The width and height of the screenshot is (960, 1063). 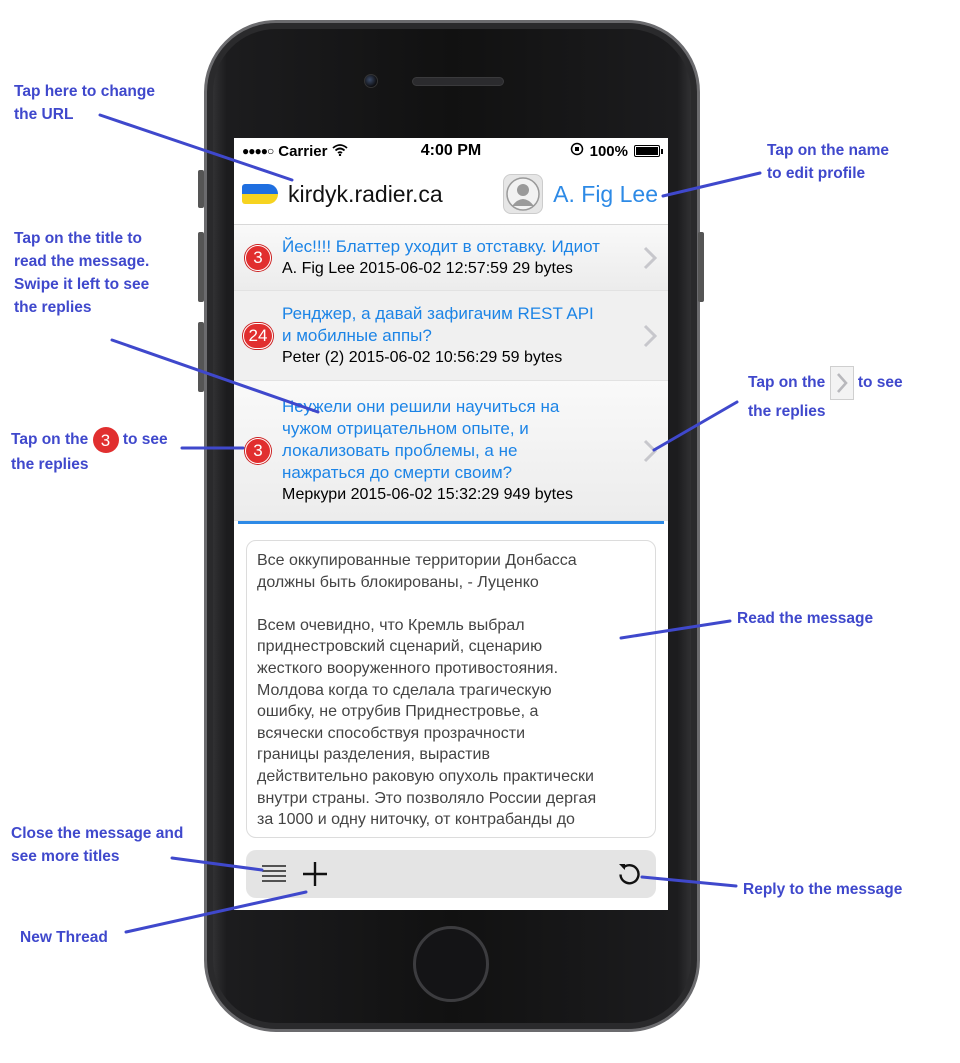 I want to click on note-close-message: Close the message and see more titles, so click(x=97, y=845).